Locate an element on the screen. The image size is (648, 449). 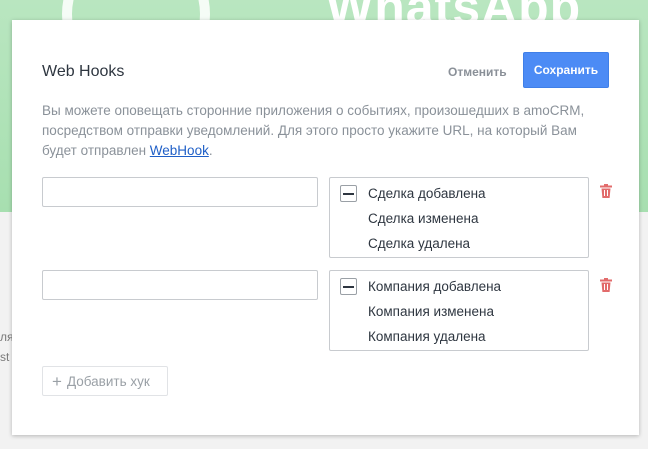
add-hook-label: Добавить хук is located at coordinates (108, 381).